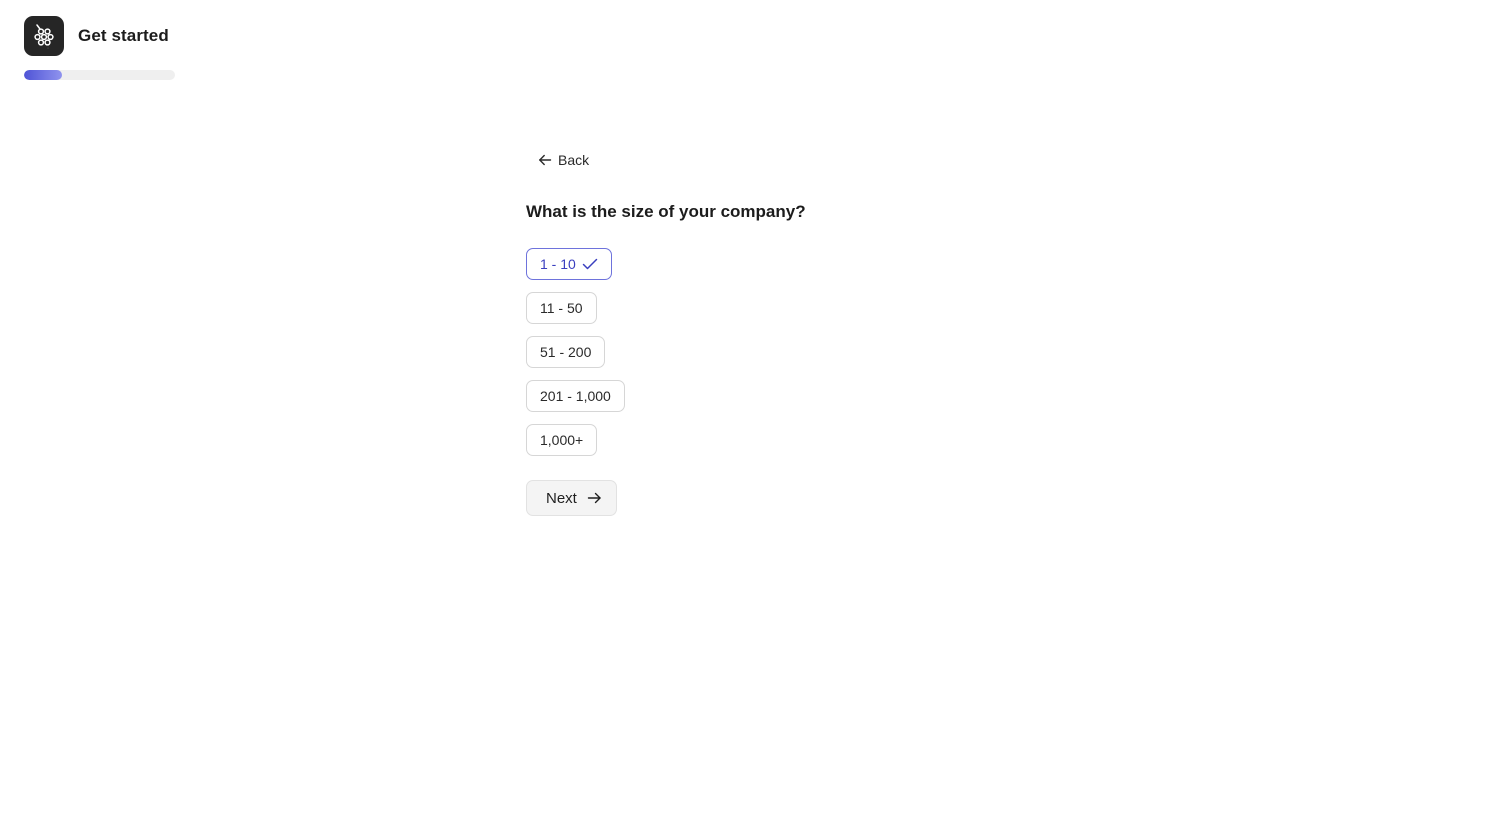 The height and width of the screenshot is (814, 1512). Describe the element at coordinates (574, 160) in the screenshot. I see `back-button-label: Back` at that location.